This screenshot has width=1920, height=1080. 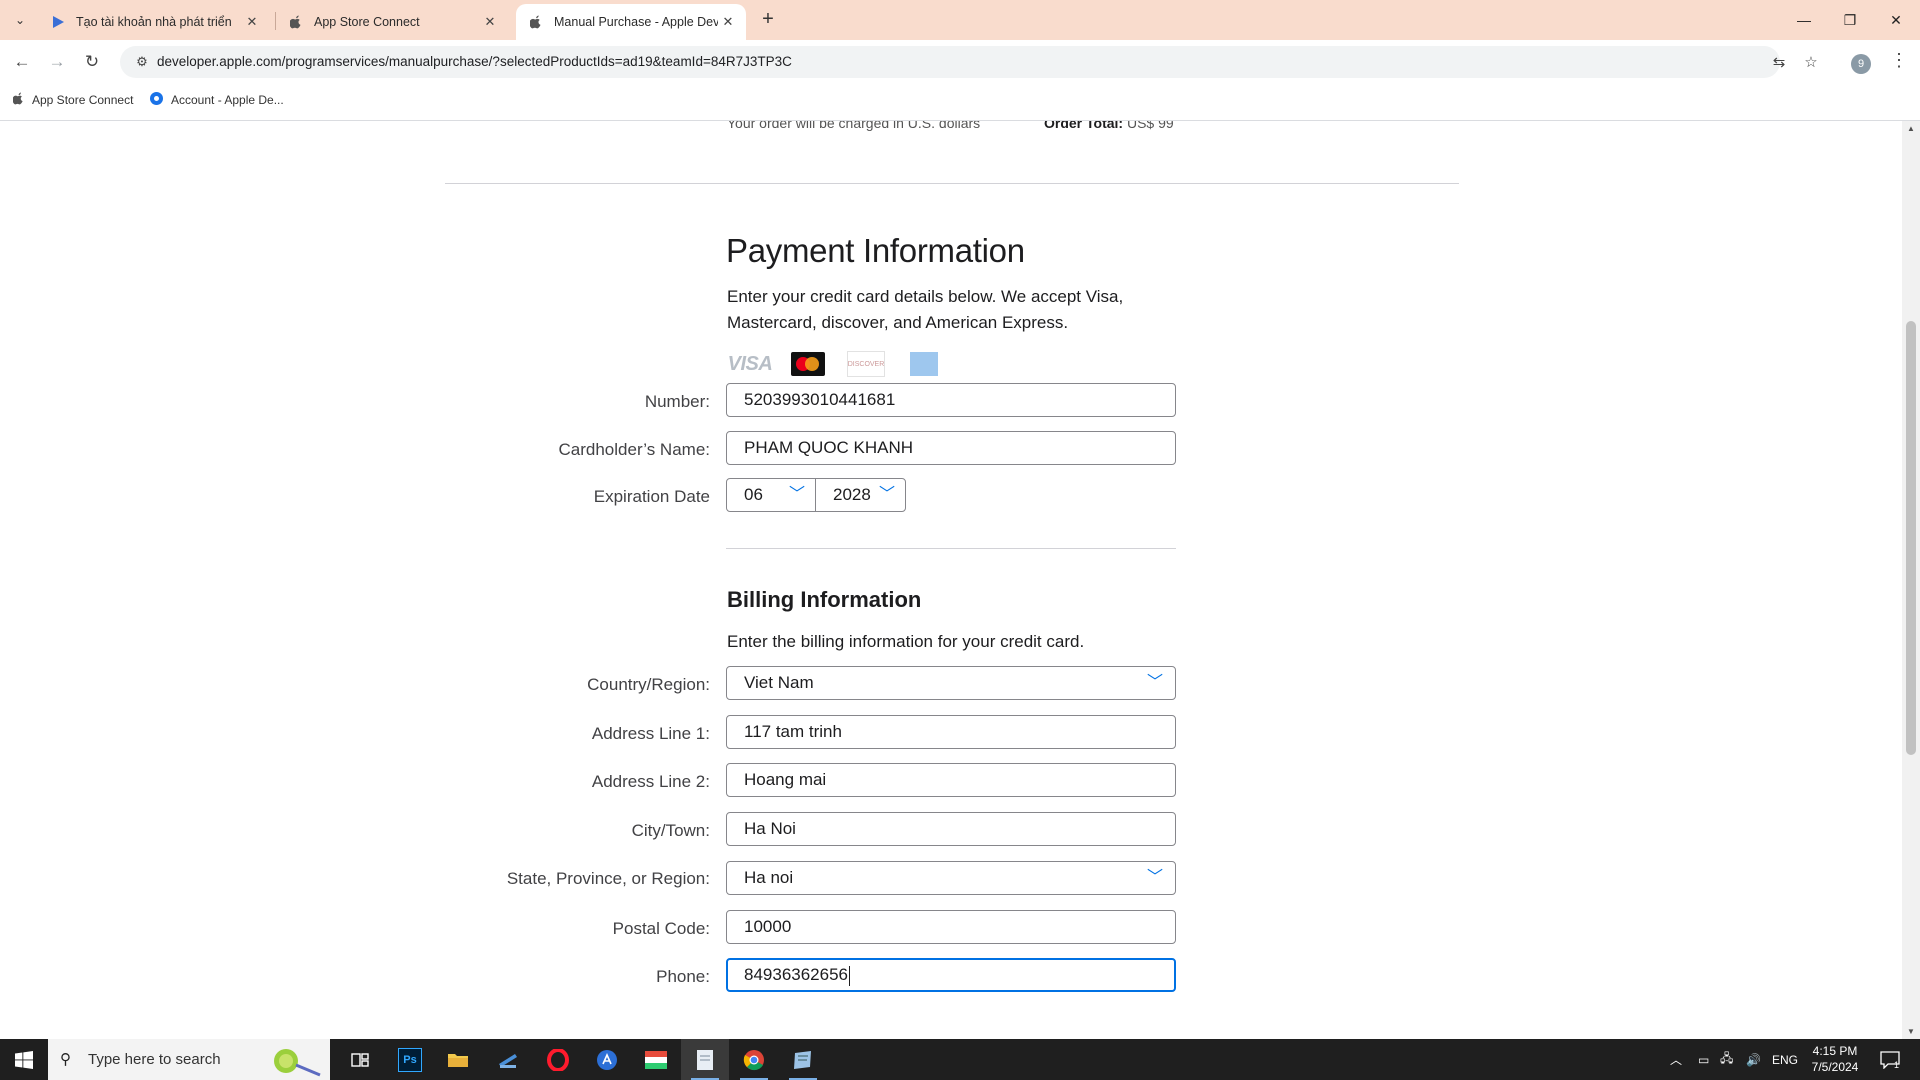 I want to click on bookmark-star-icon: ☆, so click(x=1811, y=62).